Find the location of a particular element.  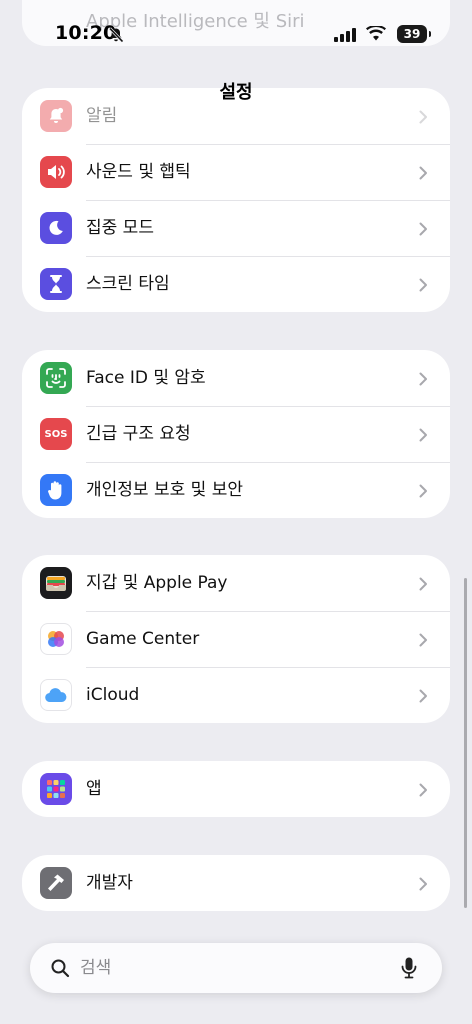

settings-group-security: Face ID 및 암호 SOS 긴급 구조 요청 개인정보 보호 및 보안 is located at coordinates (236, 434).